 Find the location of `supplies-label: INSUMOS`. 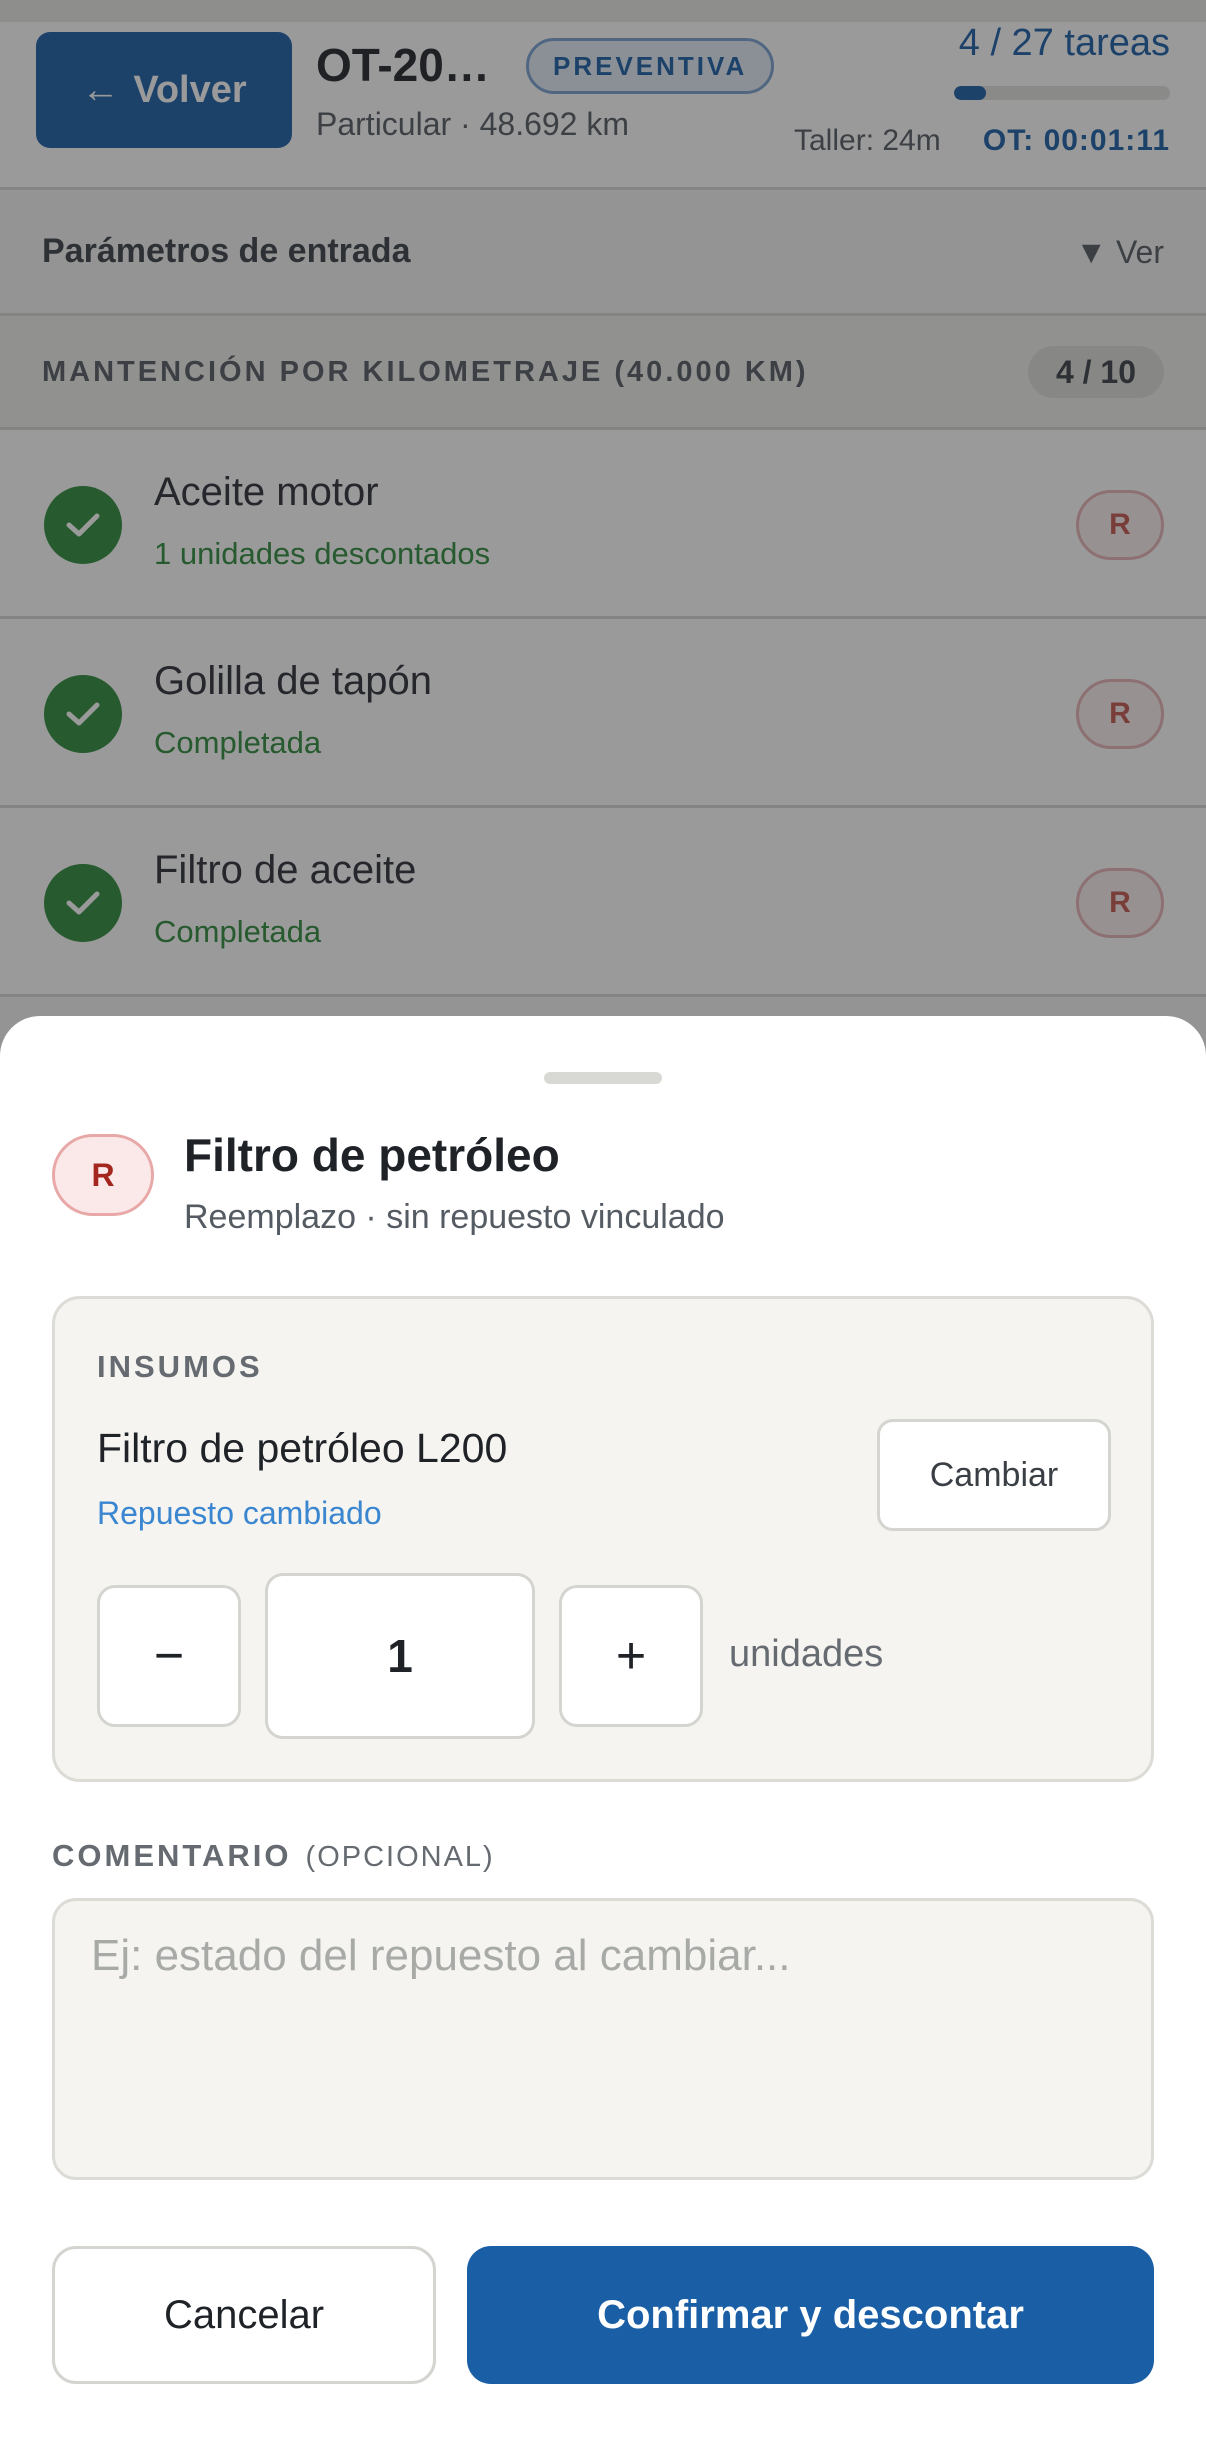

supplies-label: INSUMOS is located at coordinates (180, 1366).